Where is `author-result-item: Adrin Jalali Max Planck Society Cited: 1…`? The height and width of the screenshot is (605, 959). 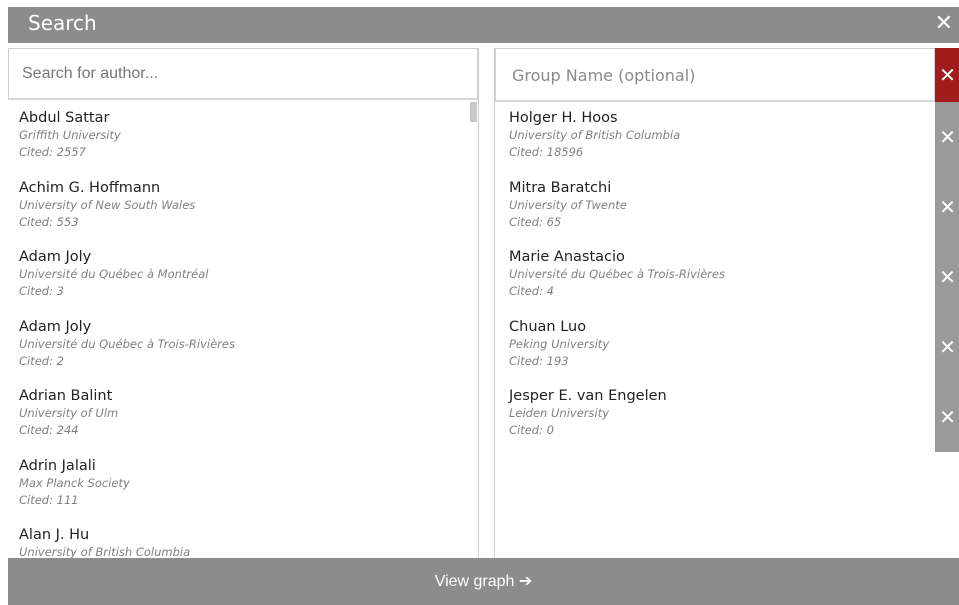
author-result-item: Adrin Jalali Max Planck Society Cited: 1… is located at coordinates (239, 492).